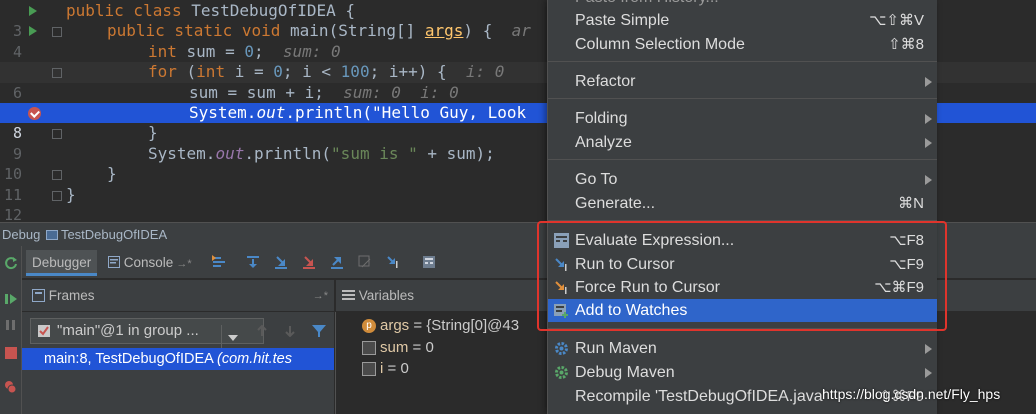 The width and height of the screenshot is (1036, 414). Describe the element at coordinates (71, 295) in the screenshot. I see `frames-label: Frames` at that location.